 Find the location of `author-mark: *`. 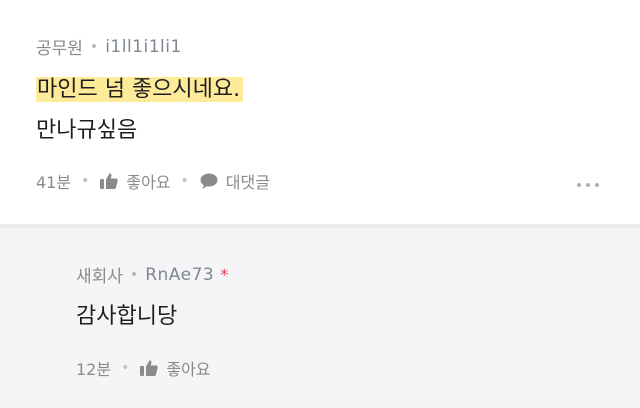

author-mark: * is located at coordinates (224, 274).